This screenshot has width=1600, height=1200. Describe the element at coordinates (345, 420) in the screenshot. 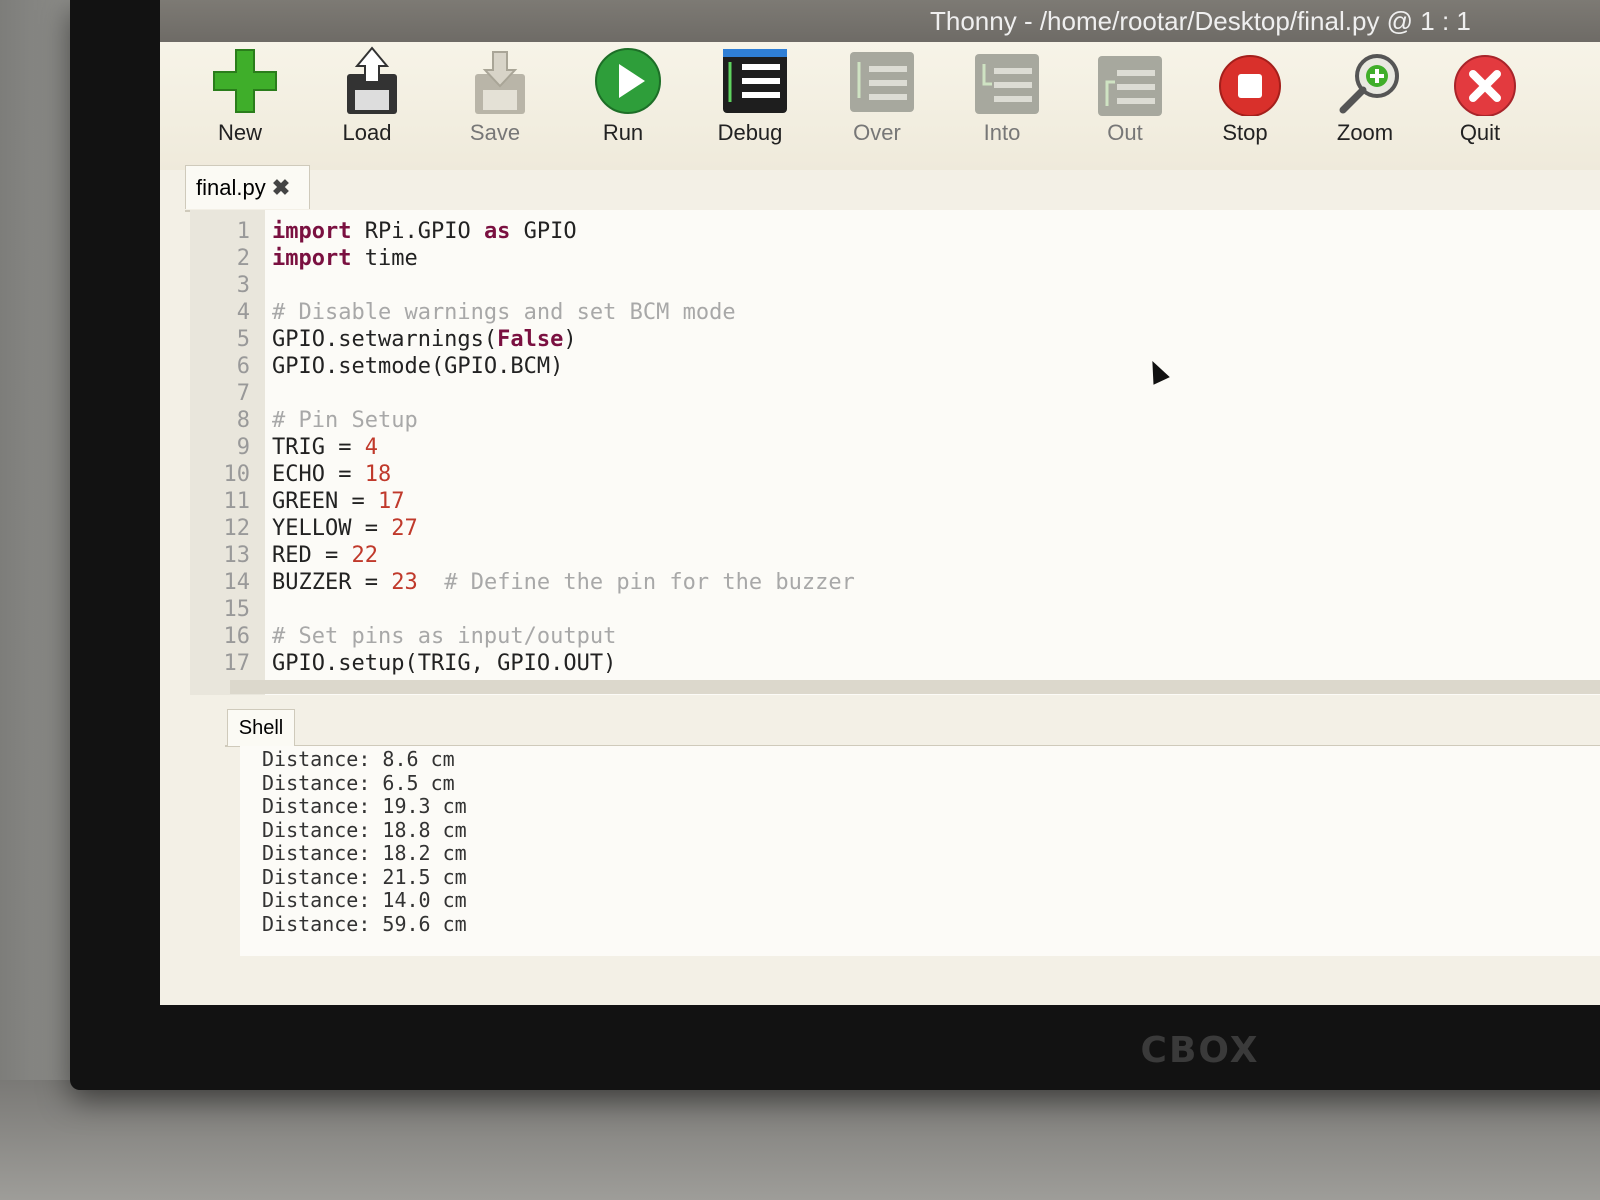

I see `comment-token: # Pin Setup` at that location.